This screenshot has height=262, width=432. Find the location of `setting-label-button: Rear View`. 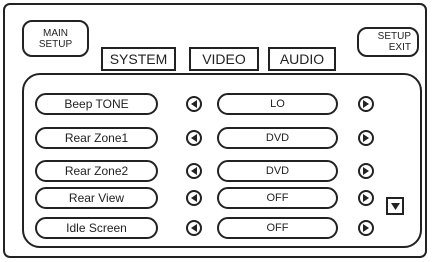

setting-label-button: Rear View is located at coordinates (96, 198).